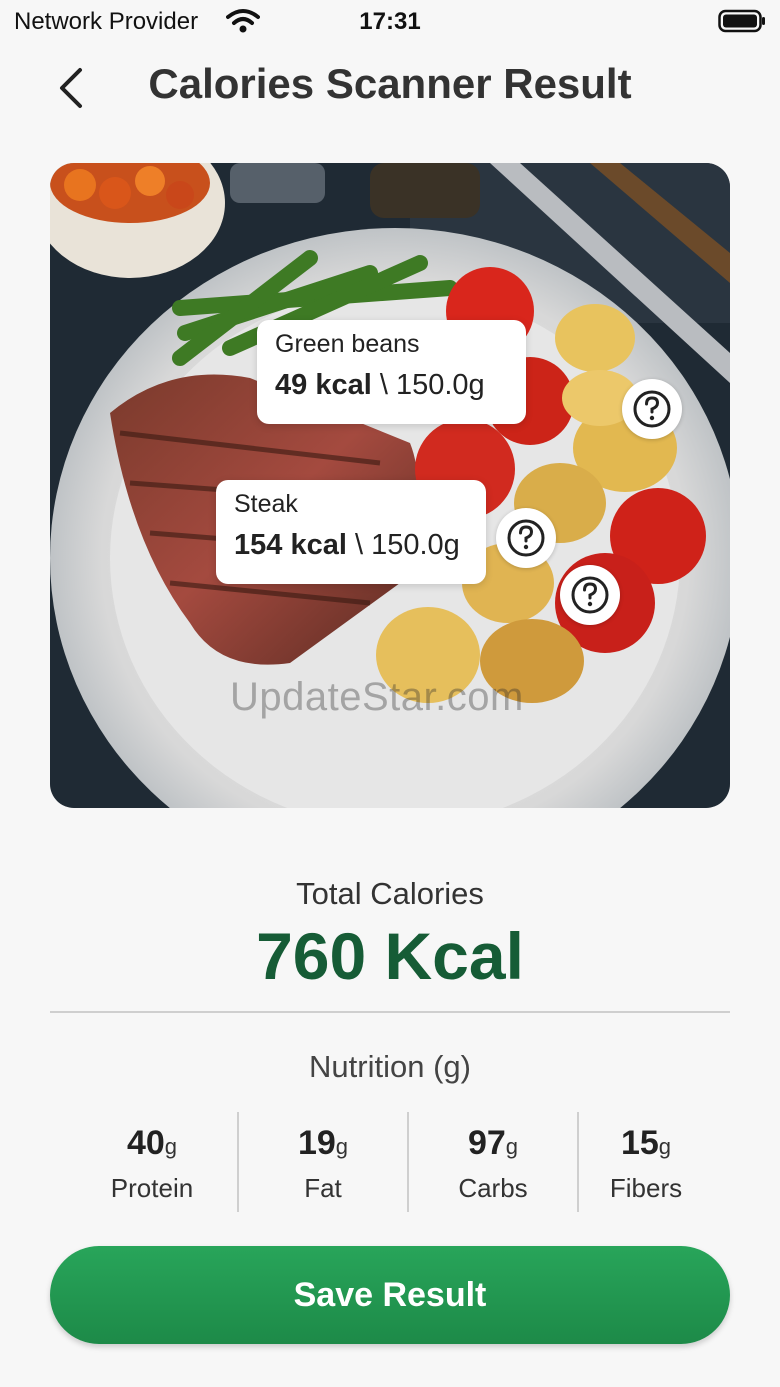 Image resolution: width=780 pixels, height=1387 pixels. I want to click on status-time: 17:31, so click(390, 21).